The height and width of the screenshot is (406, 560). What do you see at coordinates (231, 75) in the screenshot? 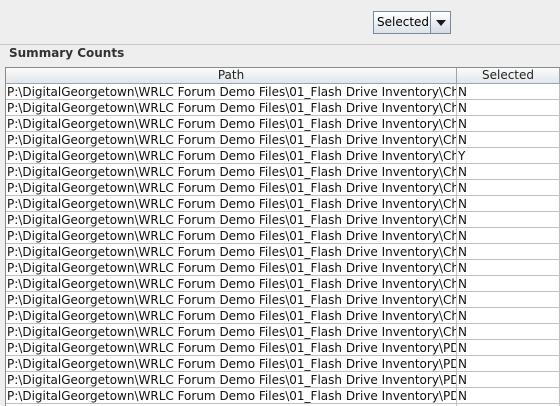
I see `column-header-path: Path` at bounding box center [231, 75].